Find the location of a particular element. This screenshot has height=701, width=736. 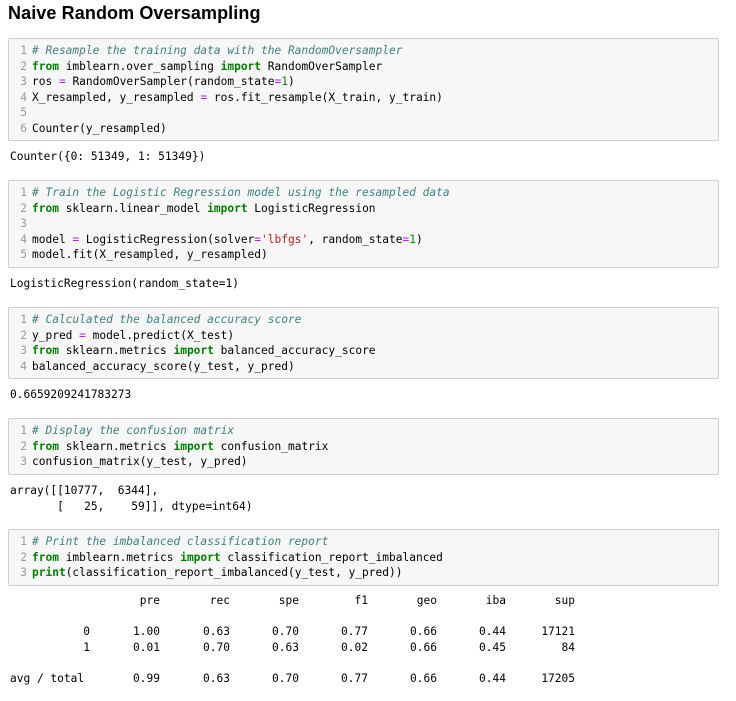

report-header-row: pre rec spe f1 geo iba sup is located at coordinates (292, 601).